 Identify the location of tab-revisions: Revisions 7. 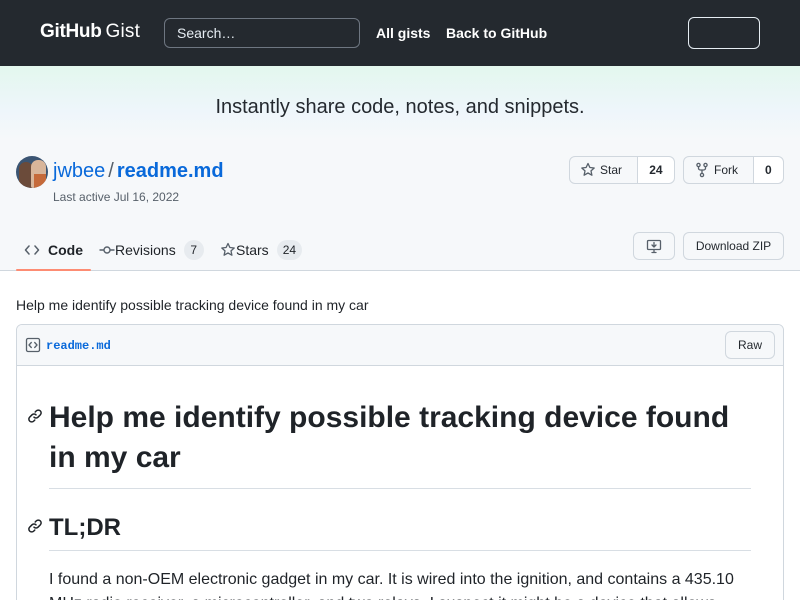
(151, 250).